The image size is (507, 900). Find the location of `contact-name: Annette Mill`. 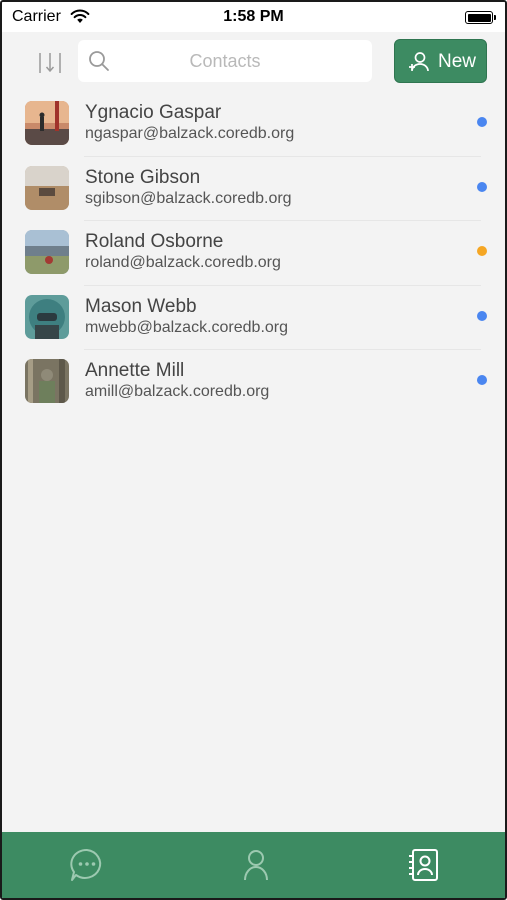

contact-name: Annette Mill is located at coordinates (135, 370).